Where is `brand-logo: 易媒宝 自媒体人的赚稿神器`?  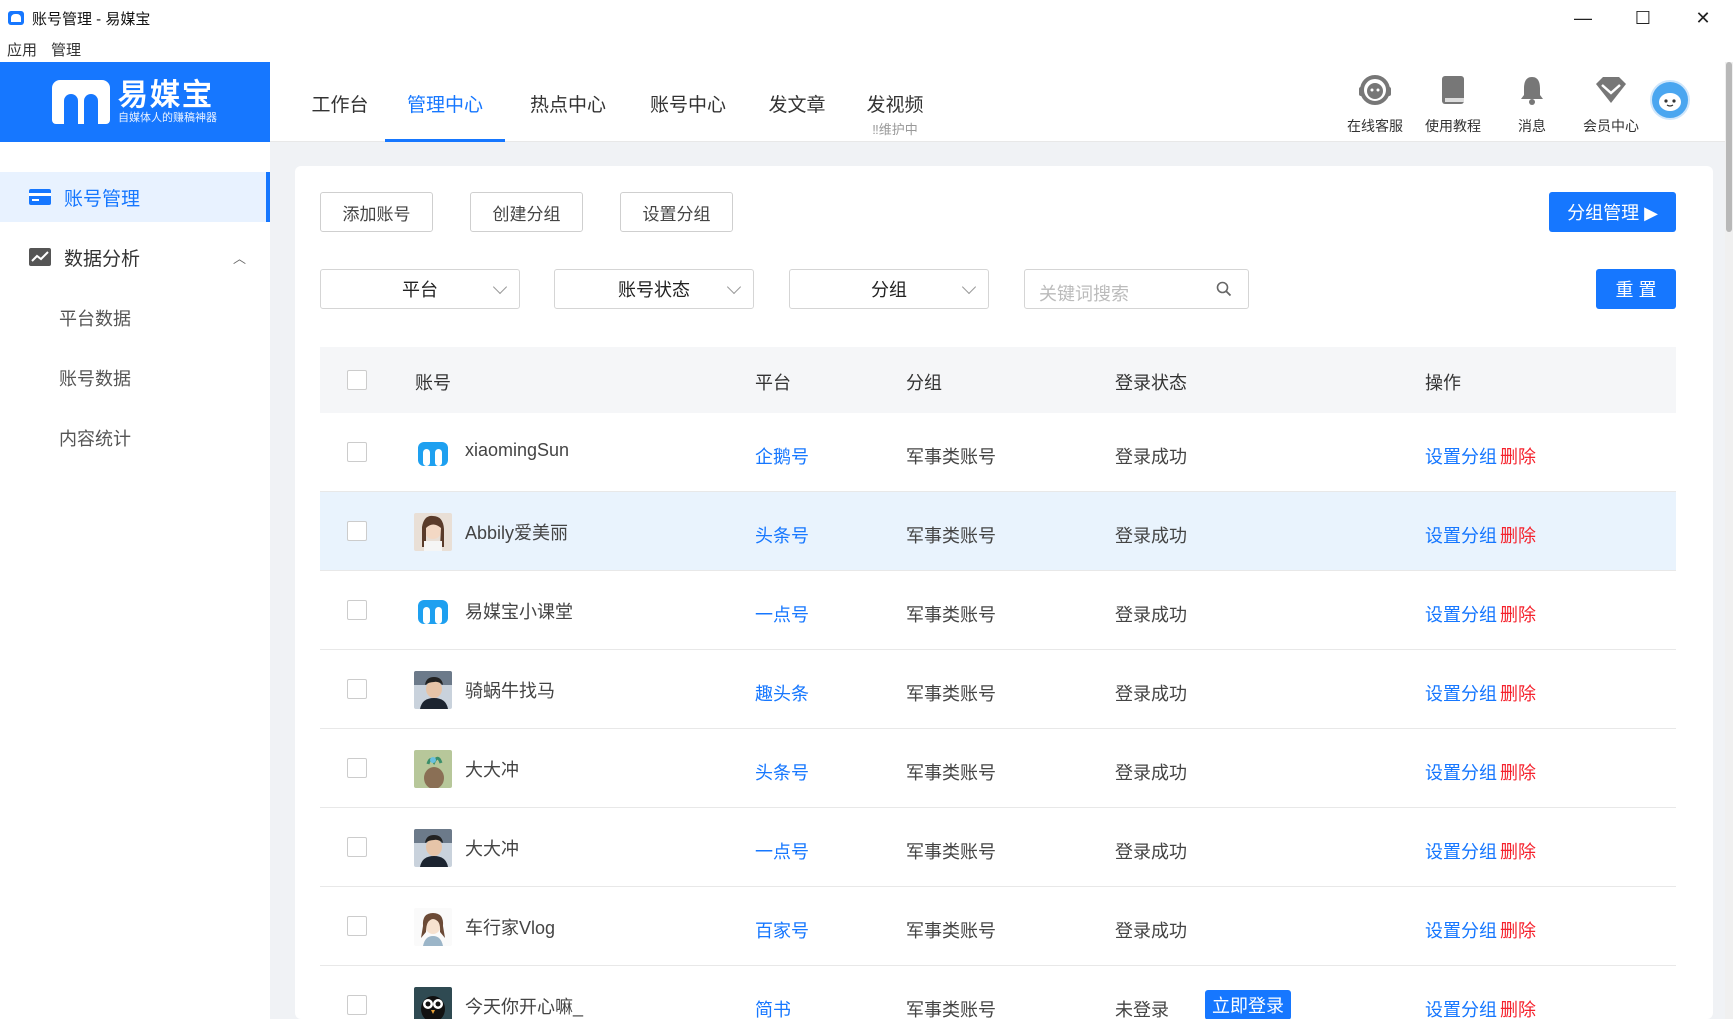
brand-logo: 易媒宝 自媒体人的赚稿神器 is located at coordinates (135, 102).